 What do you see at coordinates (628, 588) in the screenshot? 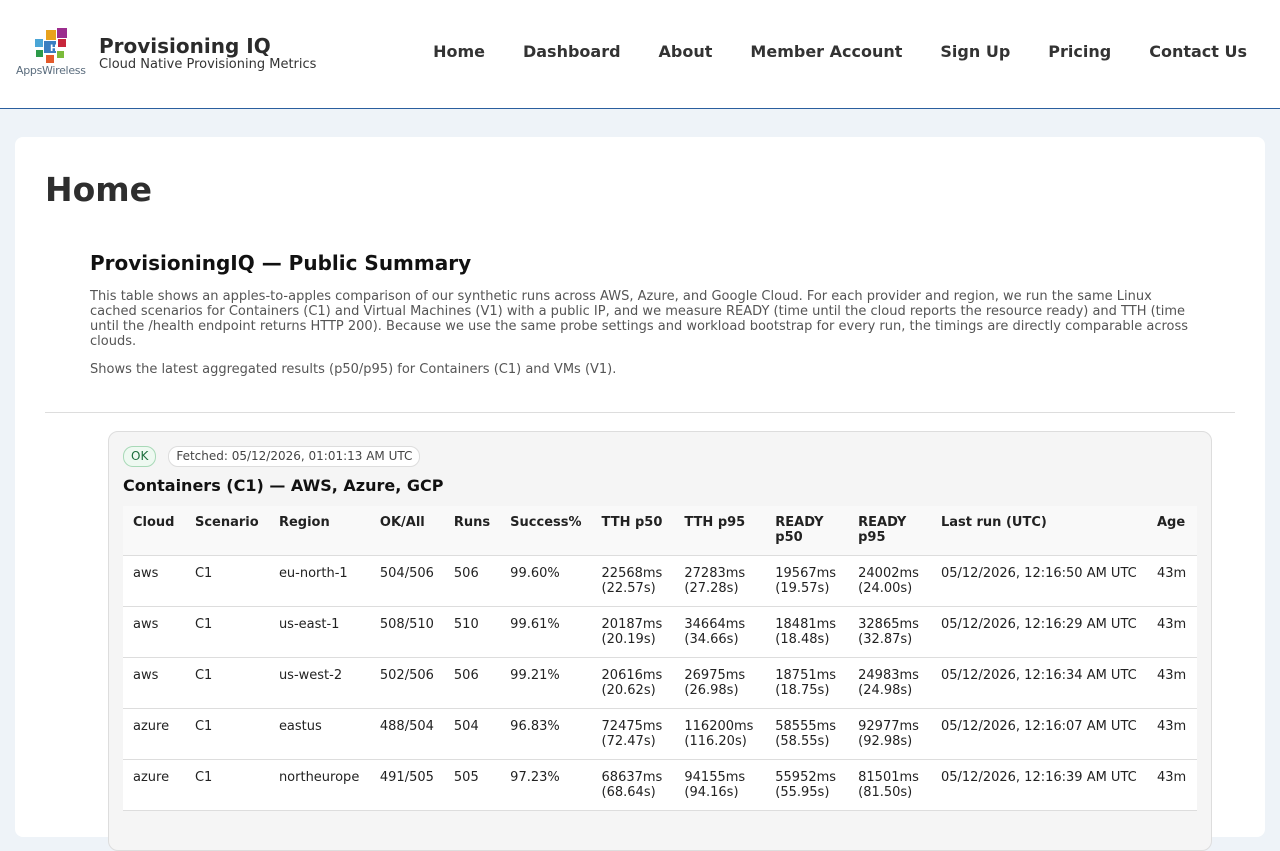
I see `tth-p50-seconds: (22.57s)` at bounding box center [628, 588].